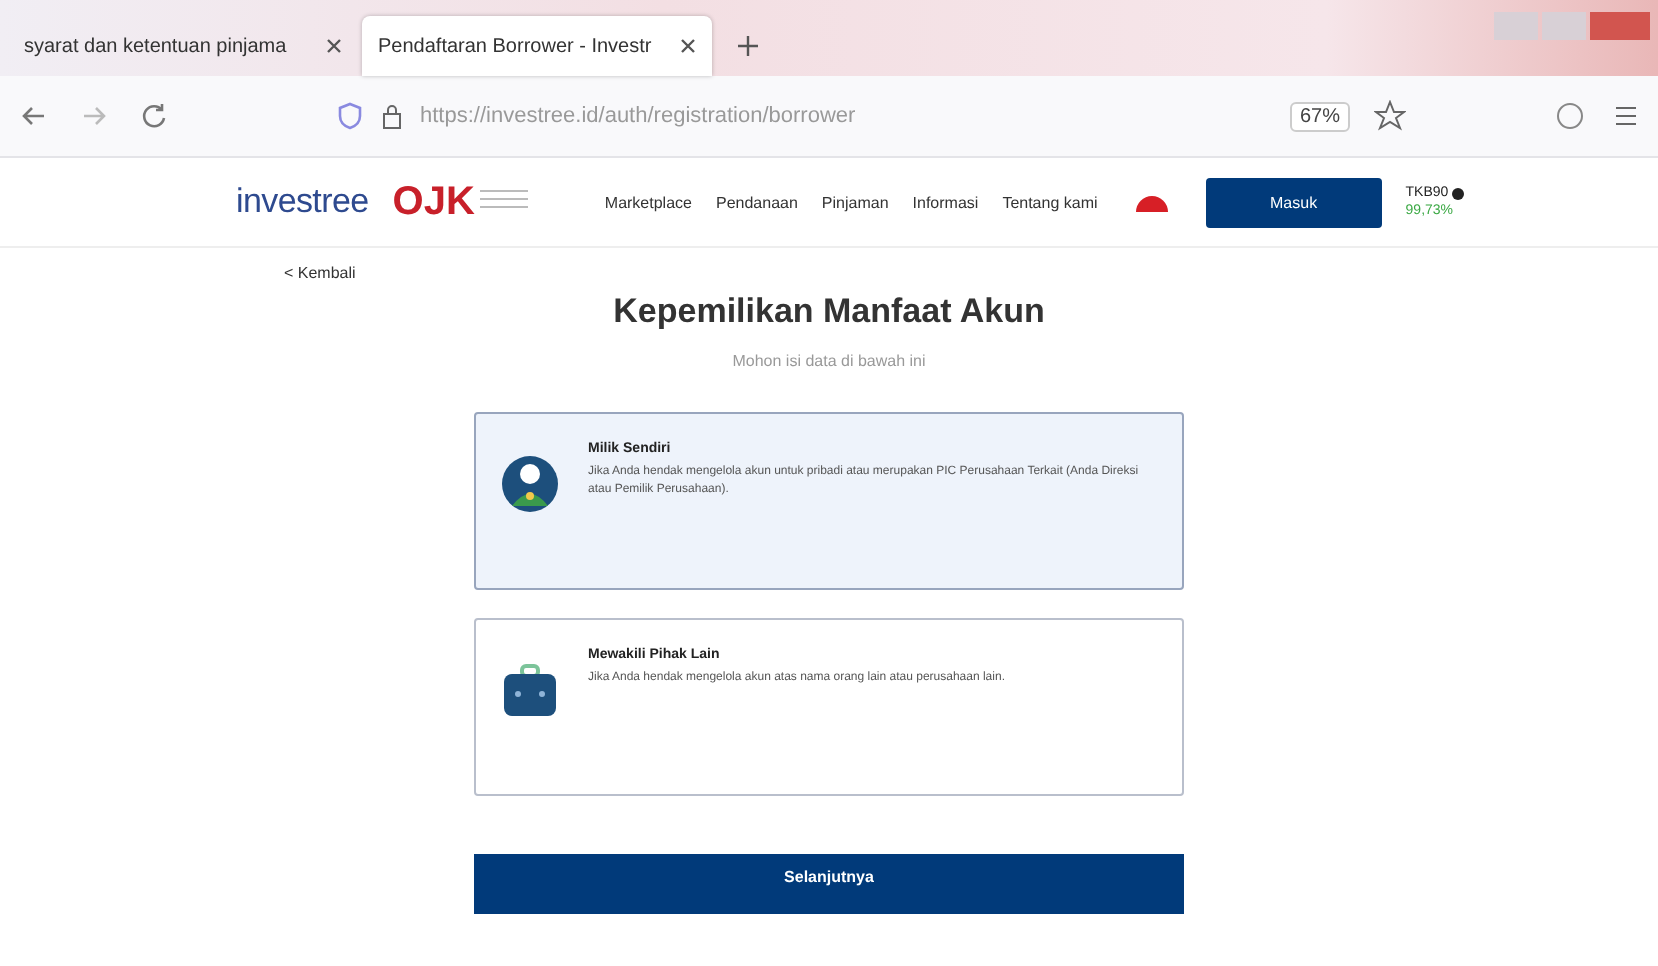  Describe the element at coordinates (855, 202) in the screenshot. I see `nav-link: Pinjaman` at that location.